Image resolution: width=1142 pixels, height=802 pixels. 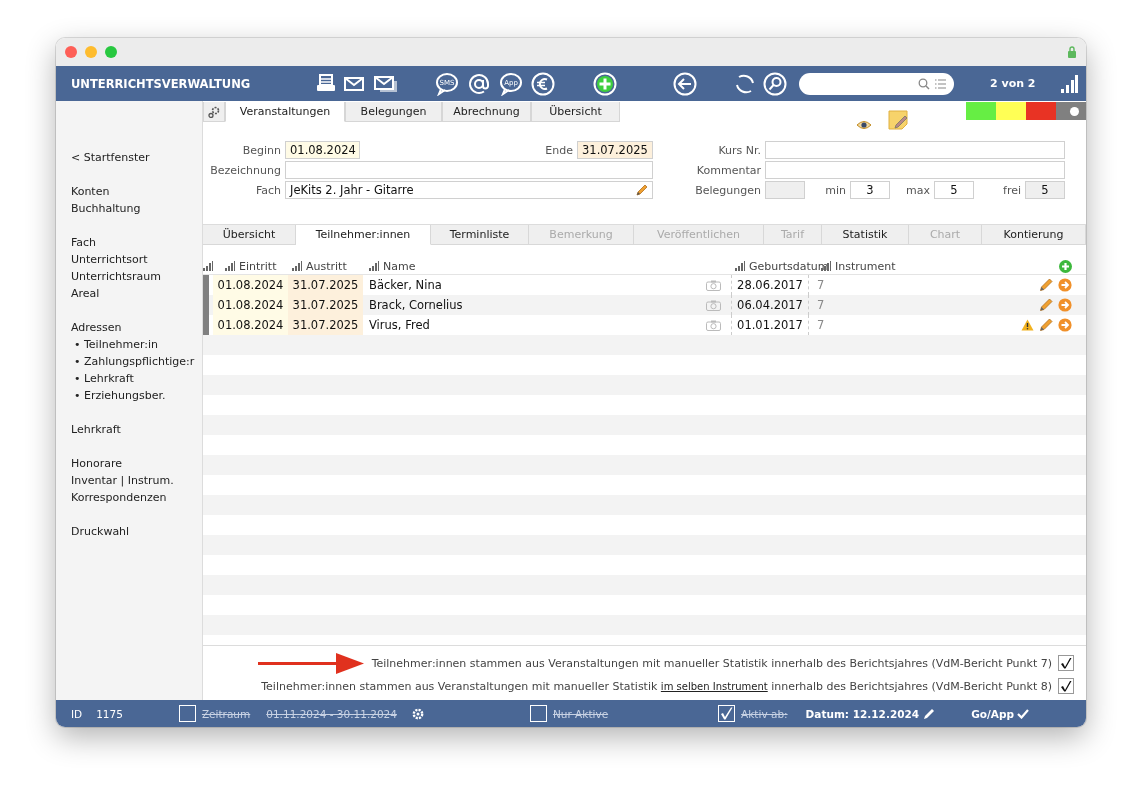 What do you see at coordinates (714, 686) in the screenshot?
I see `note-link: im selben Instrument` at bounding box center [714, 686].